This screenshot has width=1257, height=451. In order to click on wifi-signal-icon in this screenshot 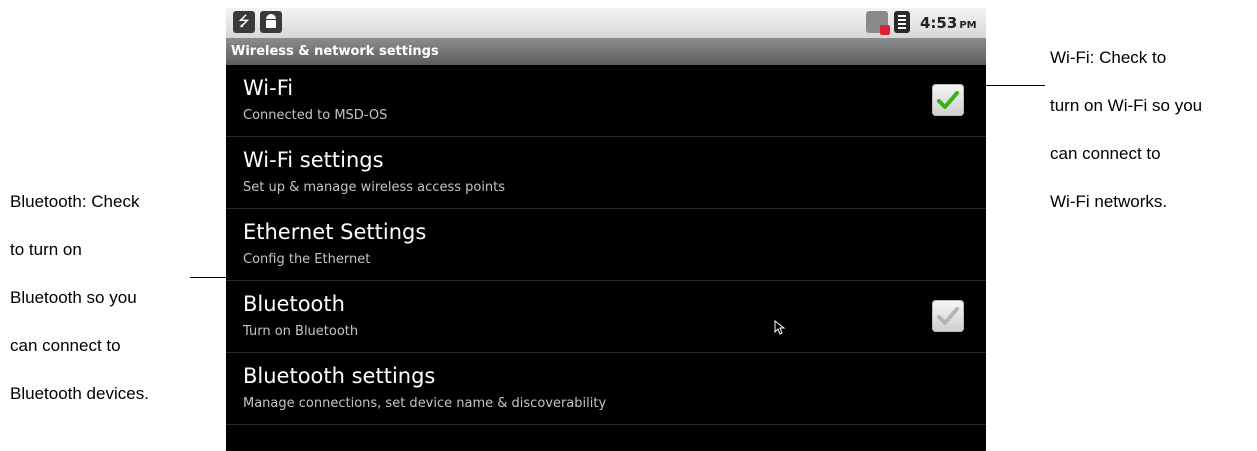, I will do `click(902, 22)`.